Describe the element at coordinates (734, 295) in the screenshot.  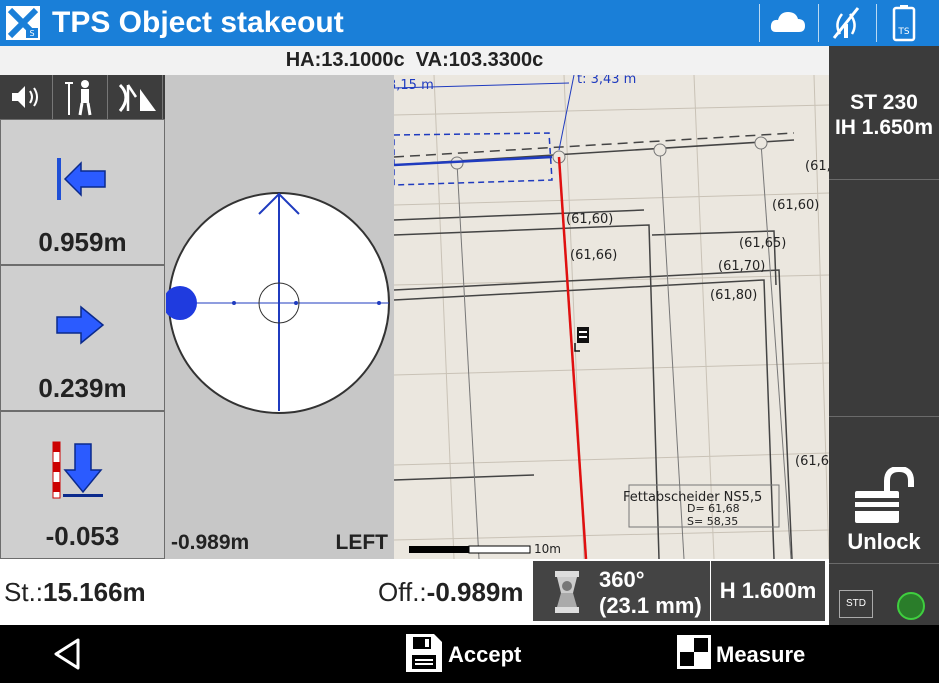
I see `map-label: (61,80)` at that location.